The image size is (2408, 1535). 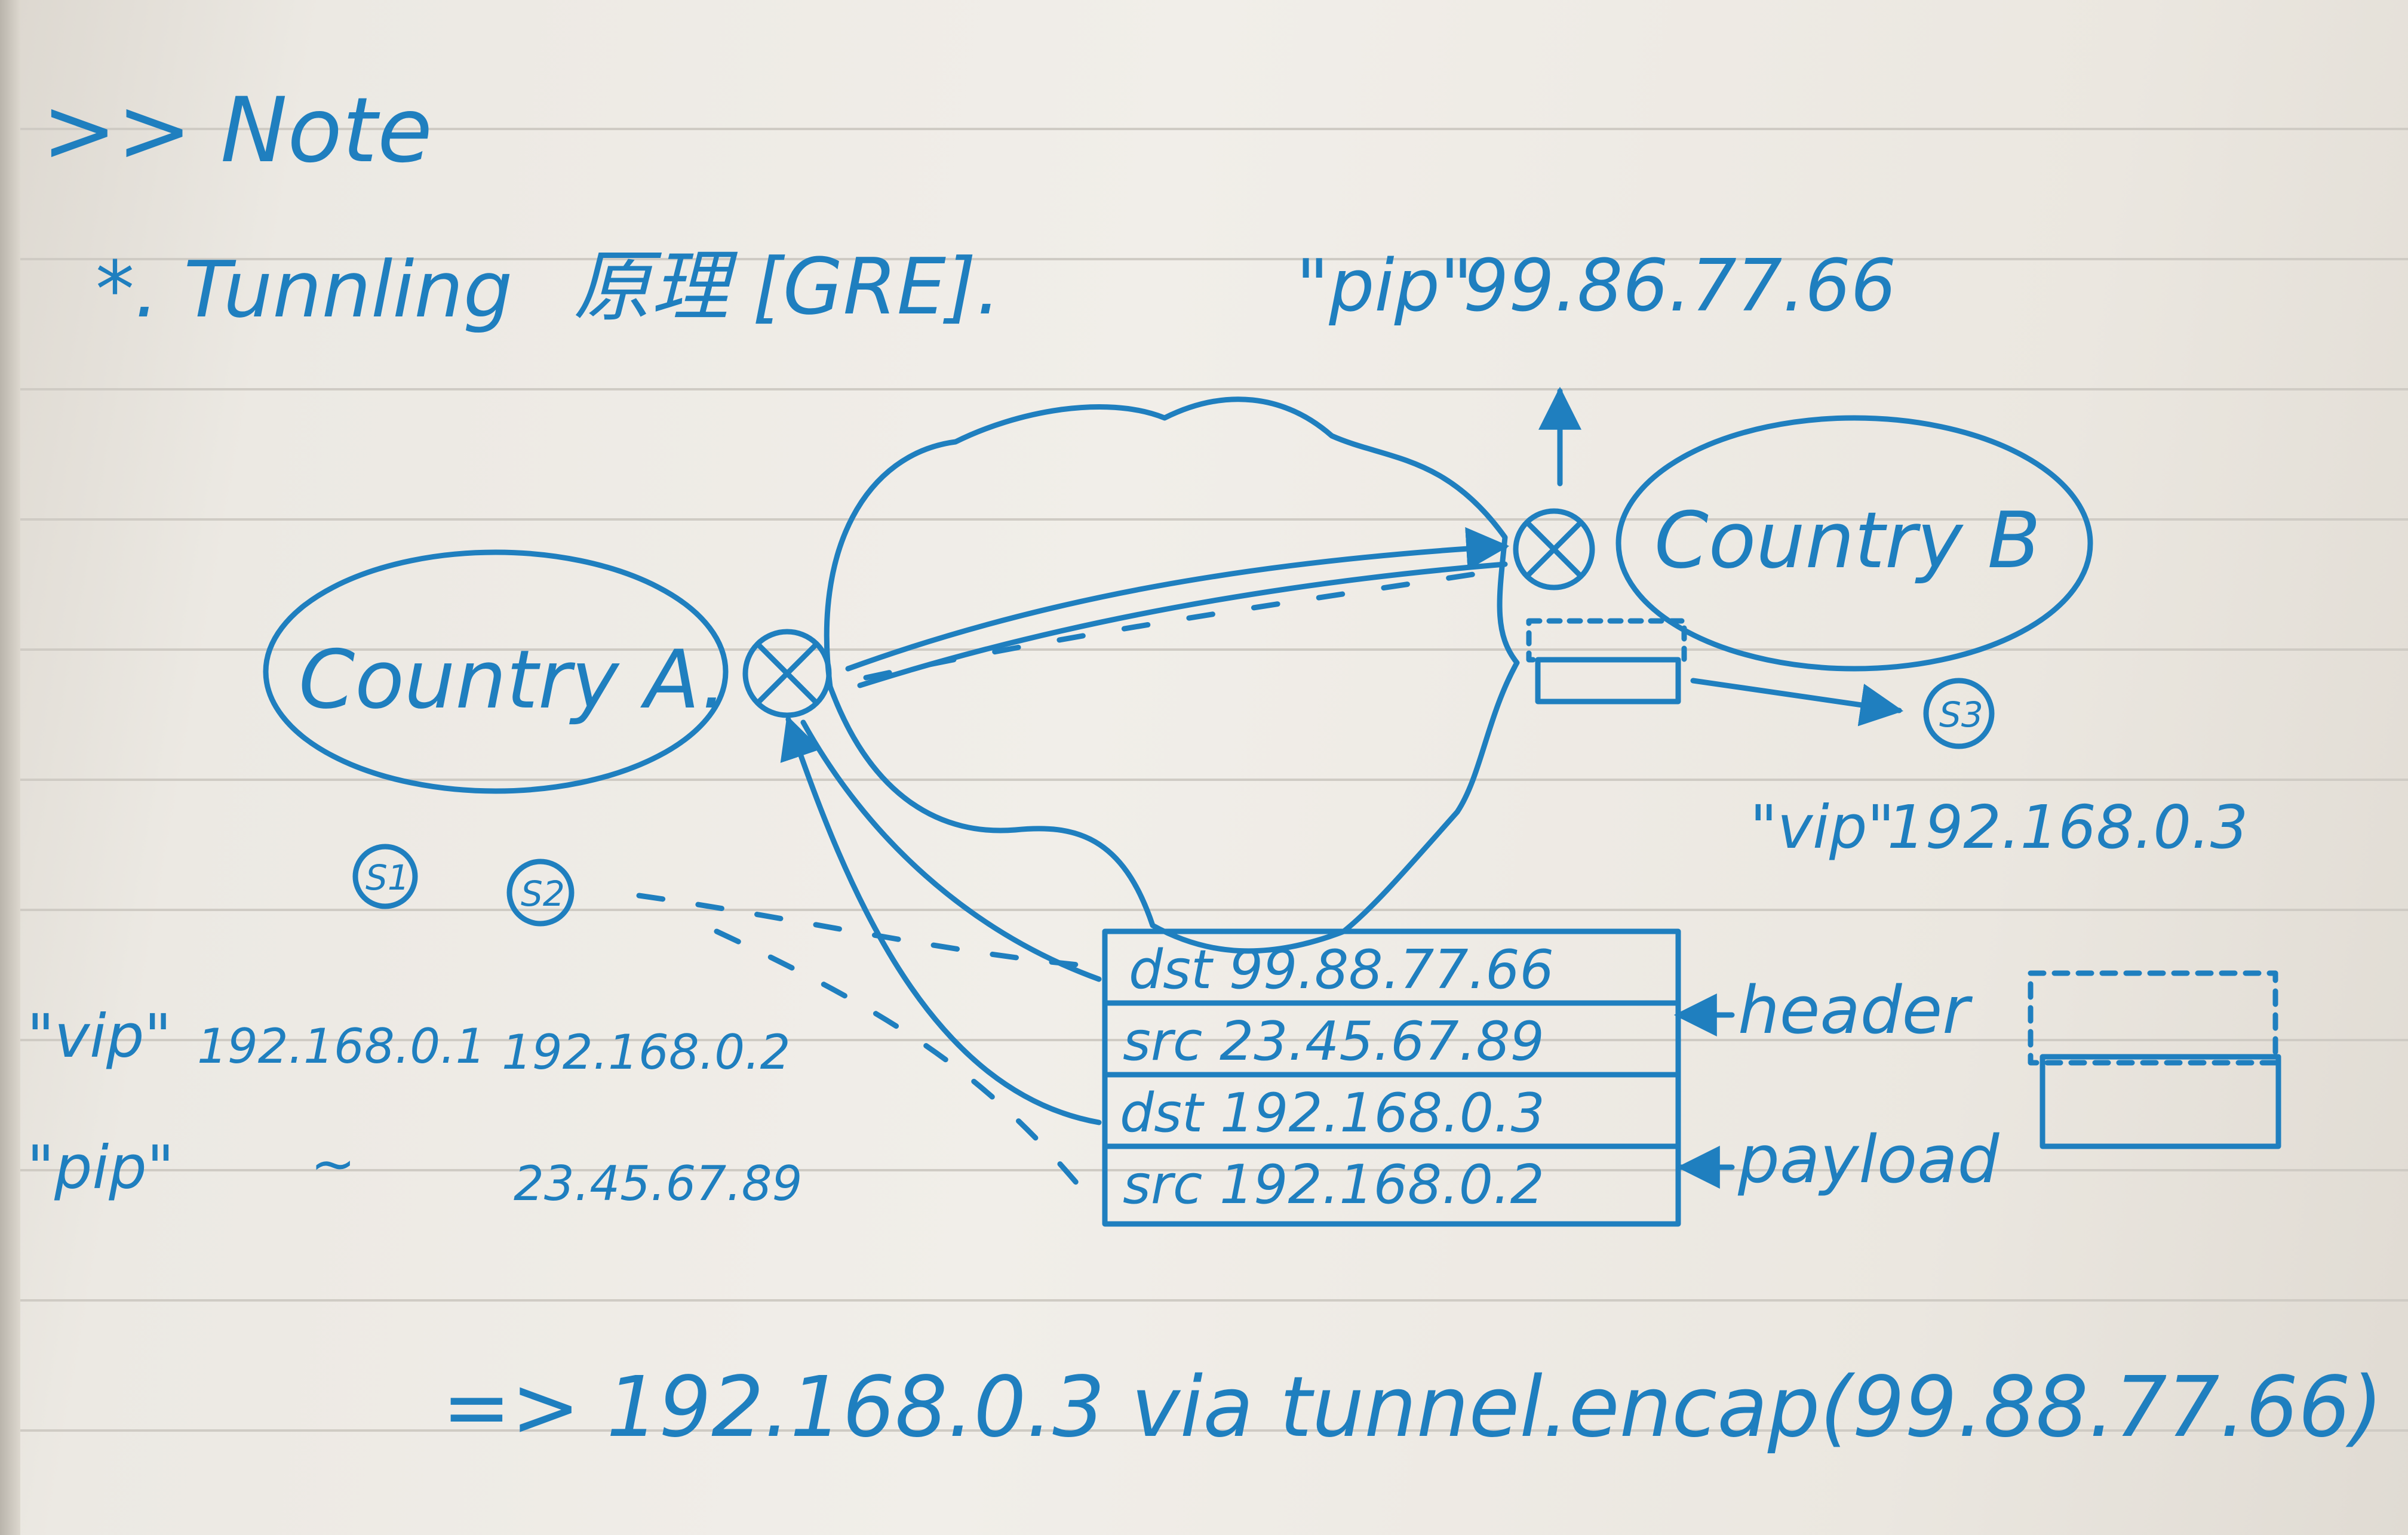 I want to click on host-s1-label: S1, so click(x=388, y=877).